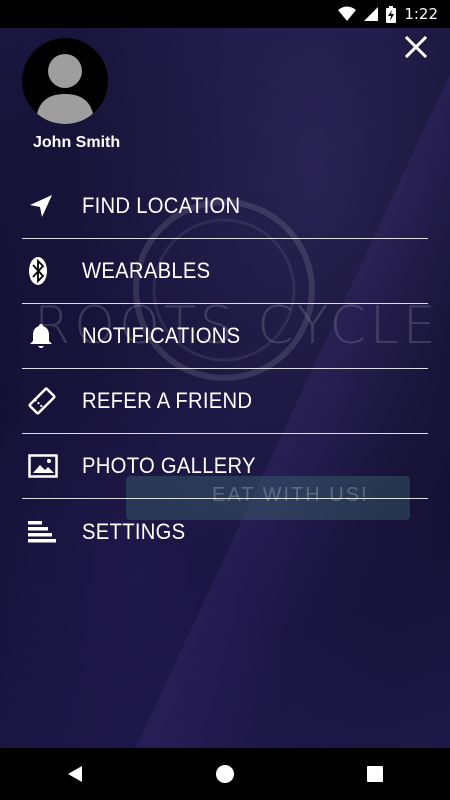  I want to click on status-time: 1:22, so click(421, 14).